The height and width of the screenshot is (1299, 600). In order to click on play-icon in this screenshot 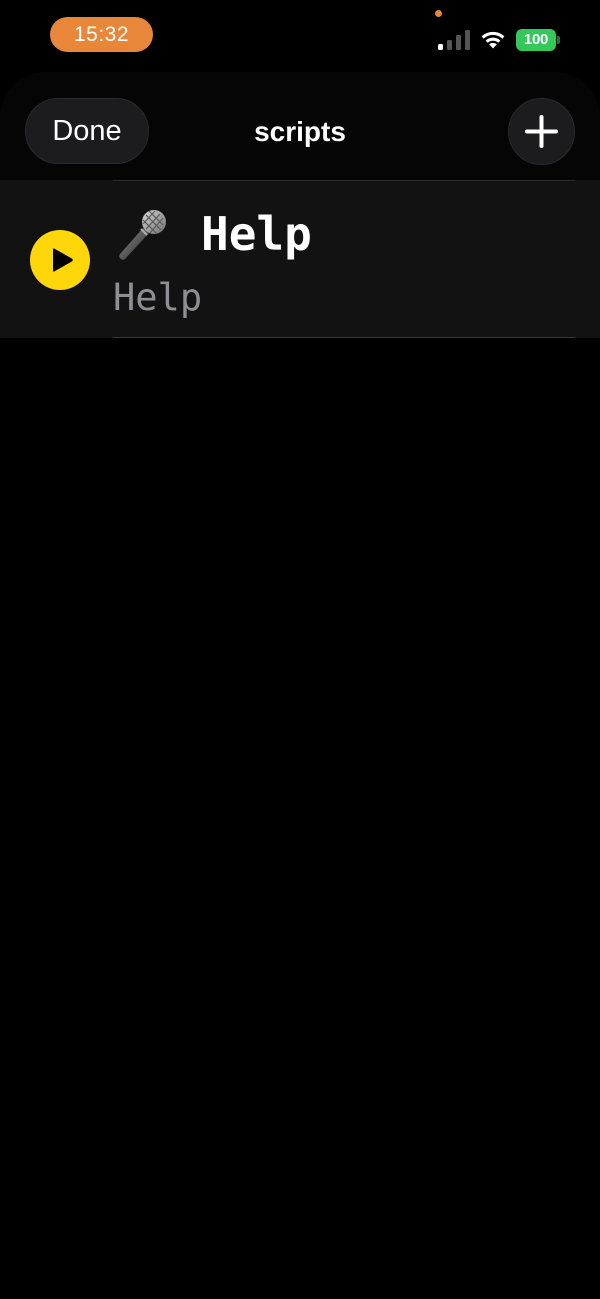, I will do `click(63, 260)`.